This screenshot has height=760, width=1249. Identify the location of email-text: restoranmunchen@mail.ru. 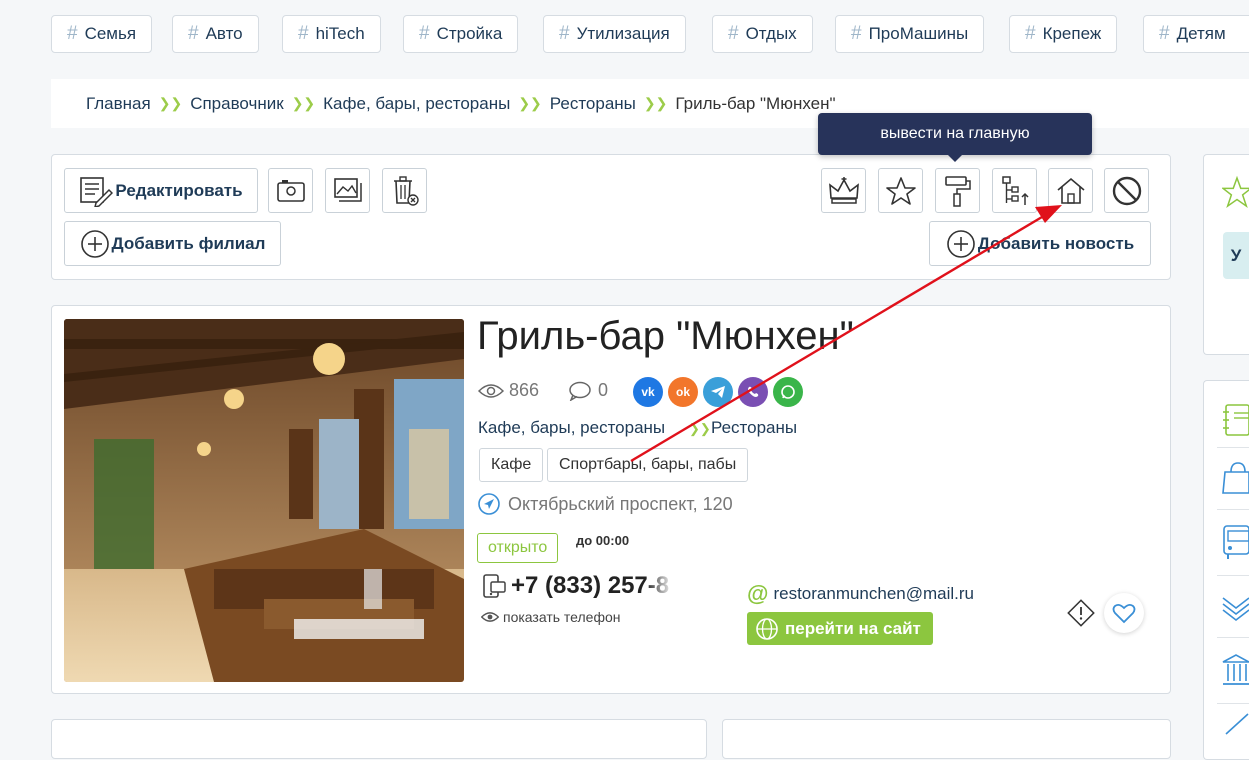
(874, 593).